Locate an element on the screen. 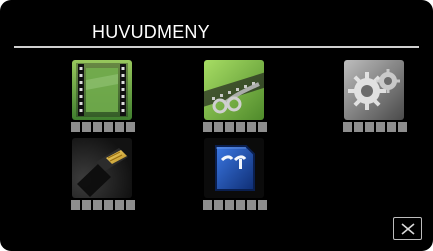  menu-item-hdmi is located at coordinates (103, 181).